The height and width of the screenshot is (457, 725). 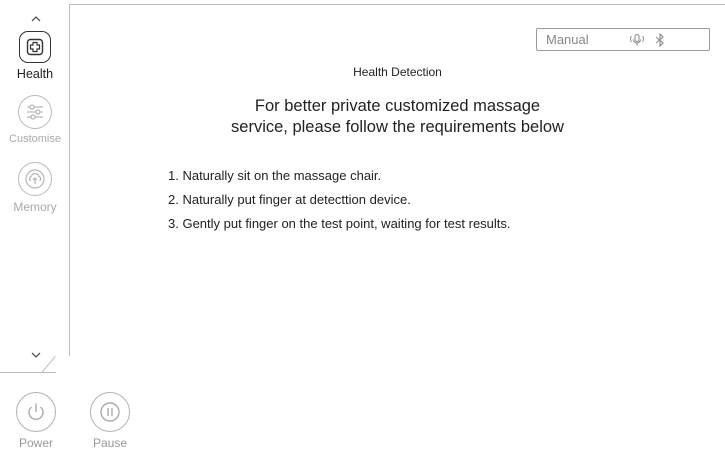 What do you see at coordinates (35, 207) in the screenshot?
I see `sidebar-item-label: Memory` at bounding box center [35, 207].